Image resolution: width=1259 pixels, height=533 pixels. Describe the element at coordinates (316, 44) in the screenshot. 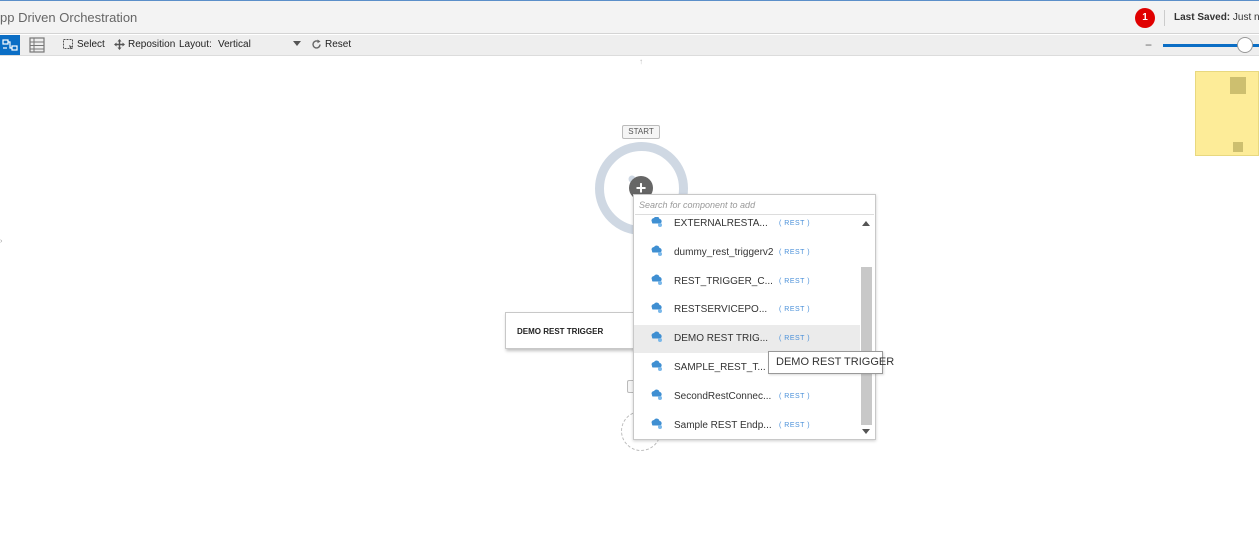

I see `refresh-icon` at that location.